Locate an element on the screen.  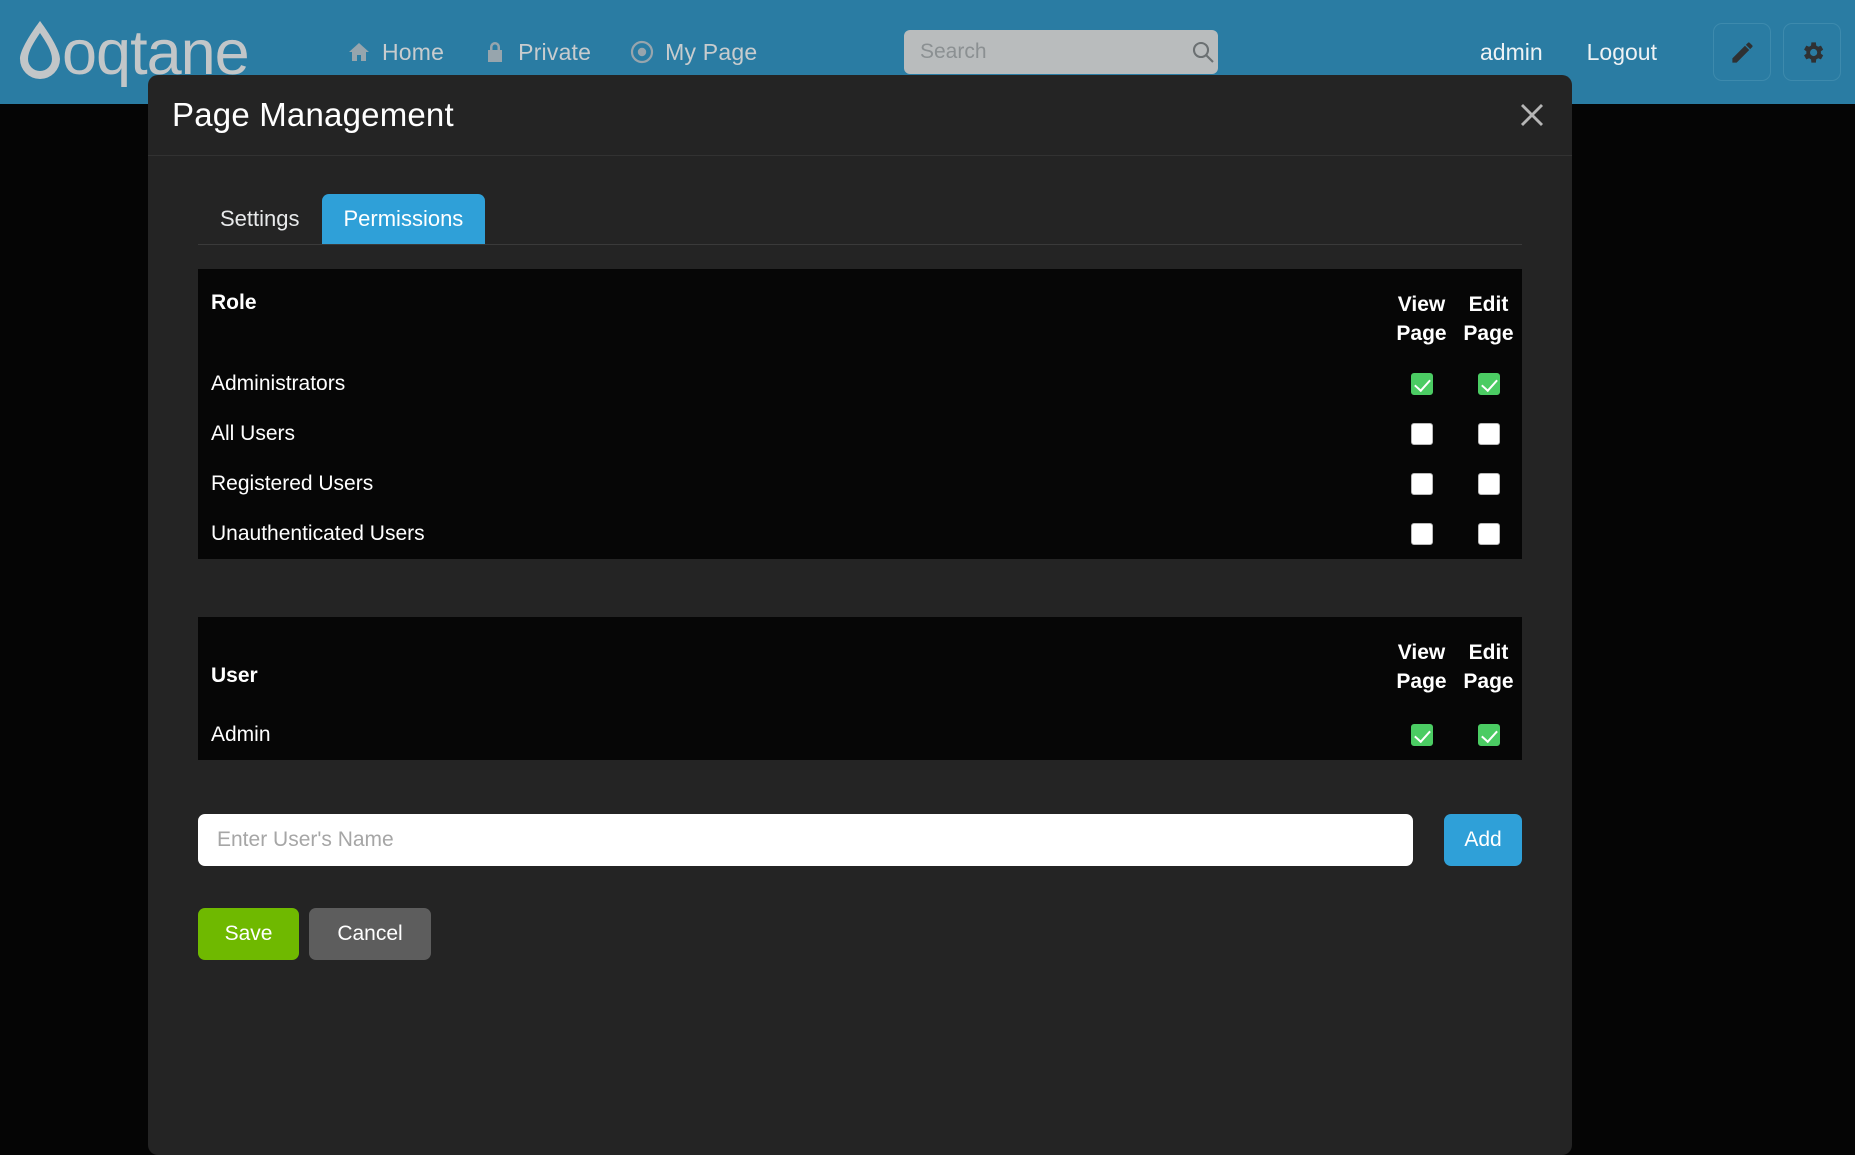
nav-item-private: Private is located at coordinates (536, 52).